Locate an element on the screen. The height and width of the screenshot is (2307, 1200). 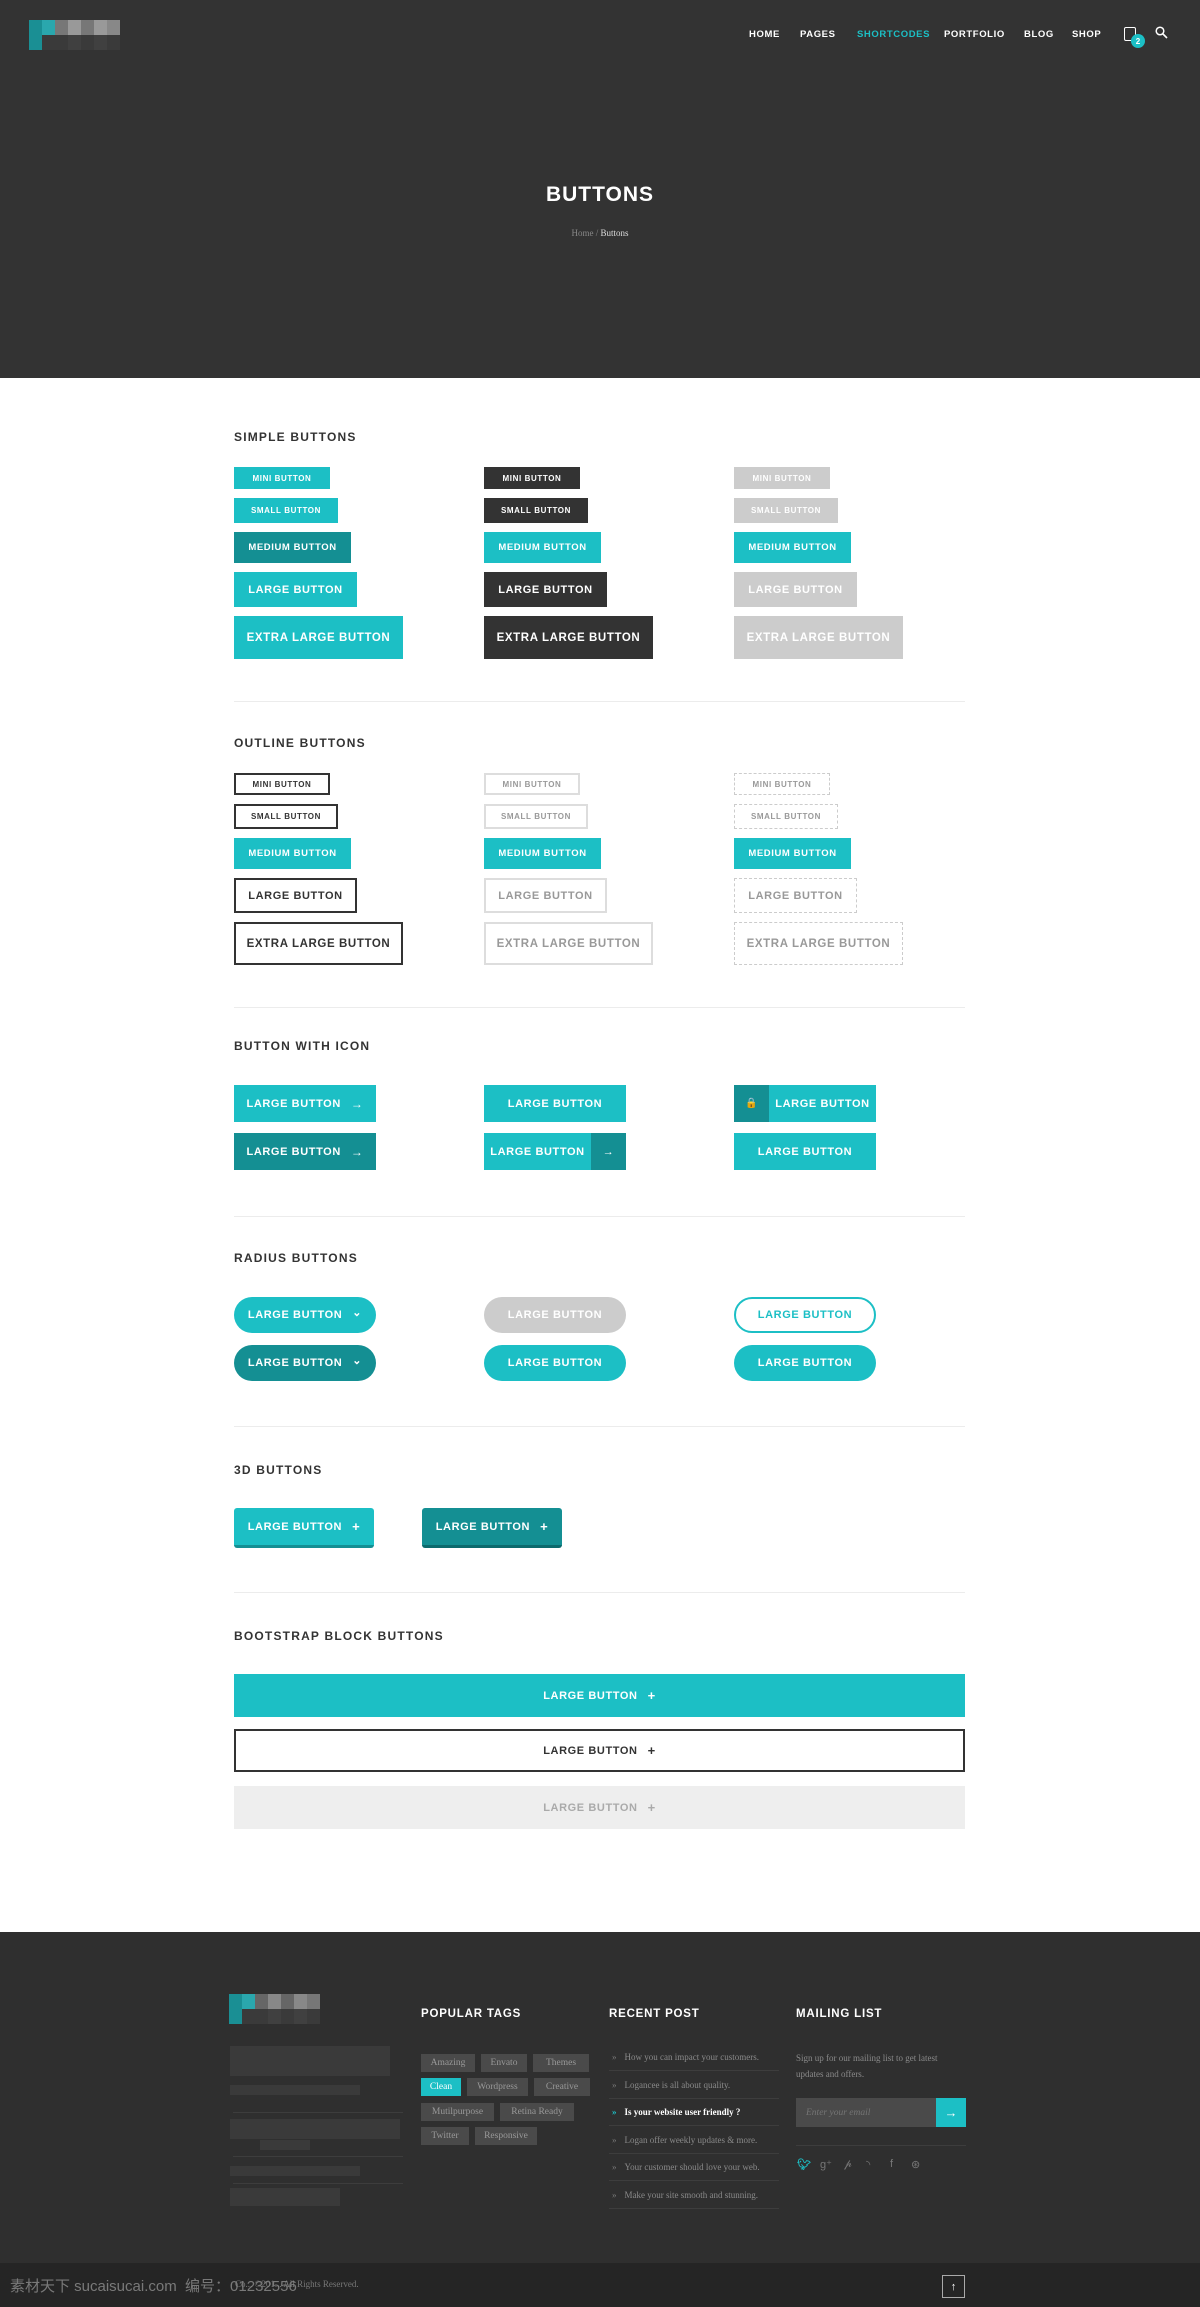
recent-post-title: RECENT POST is located at coordinates (654, 2014).